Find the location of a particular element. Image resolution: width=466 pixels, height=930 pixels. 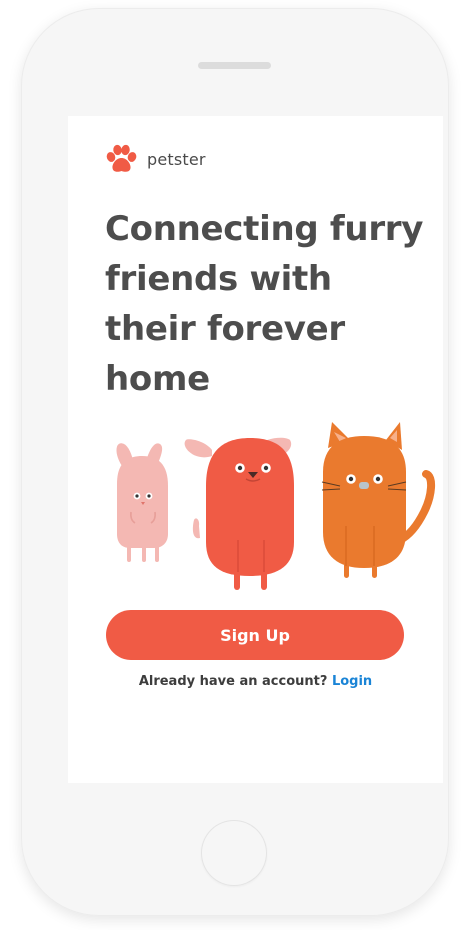

animals-illustration is located at coordinates (275, 506).